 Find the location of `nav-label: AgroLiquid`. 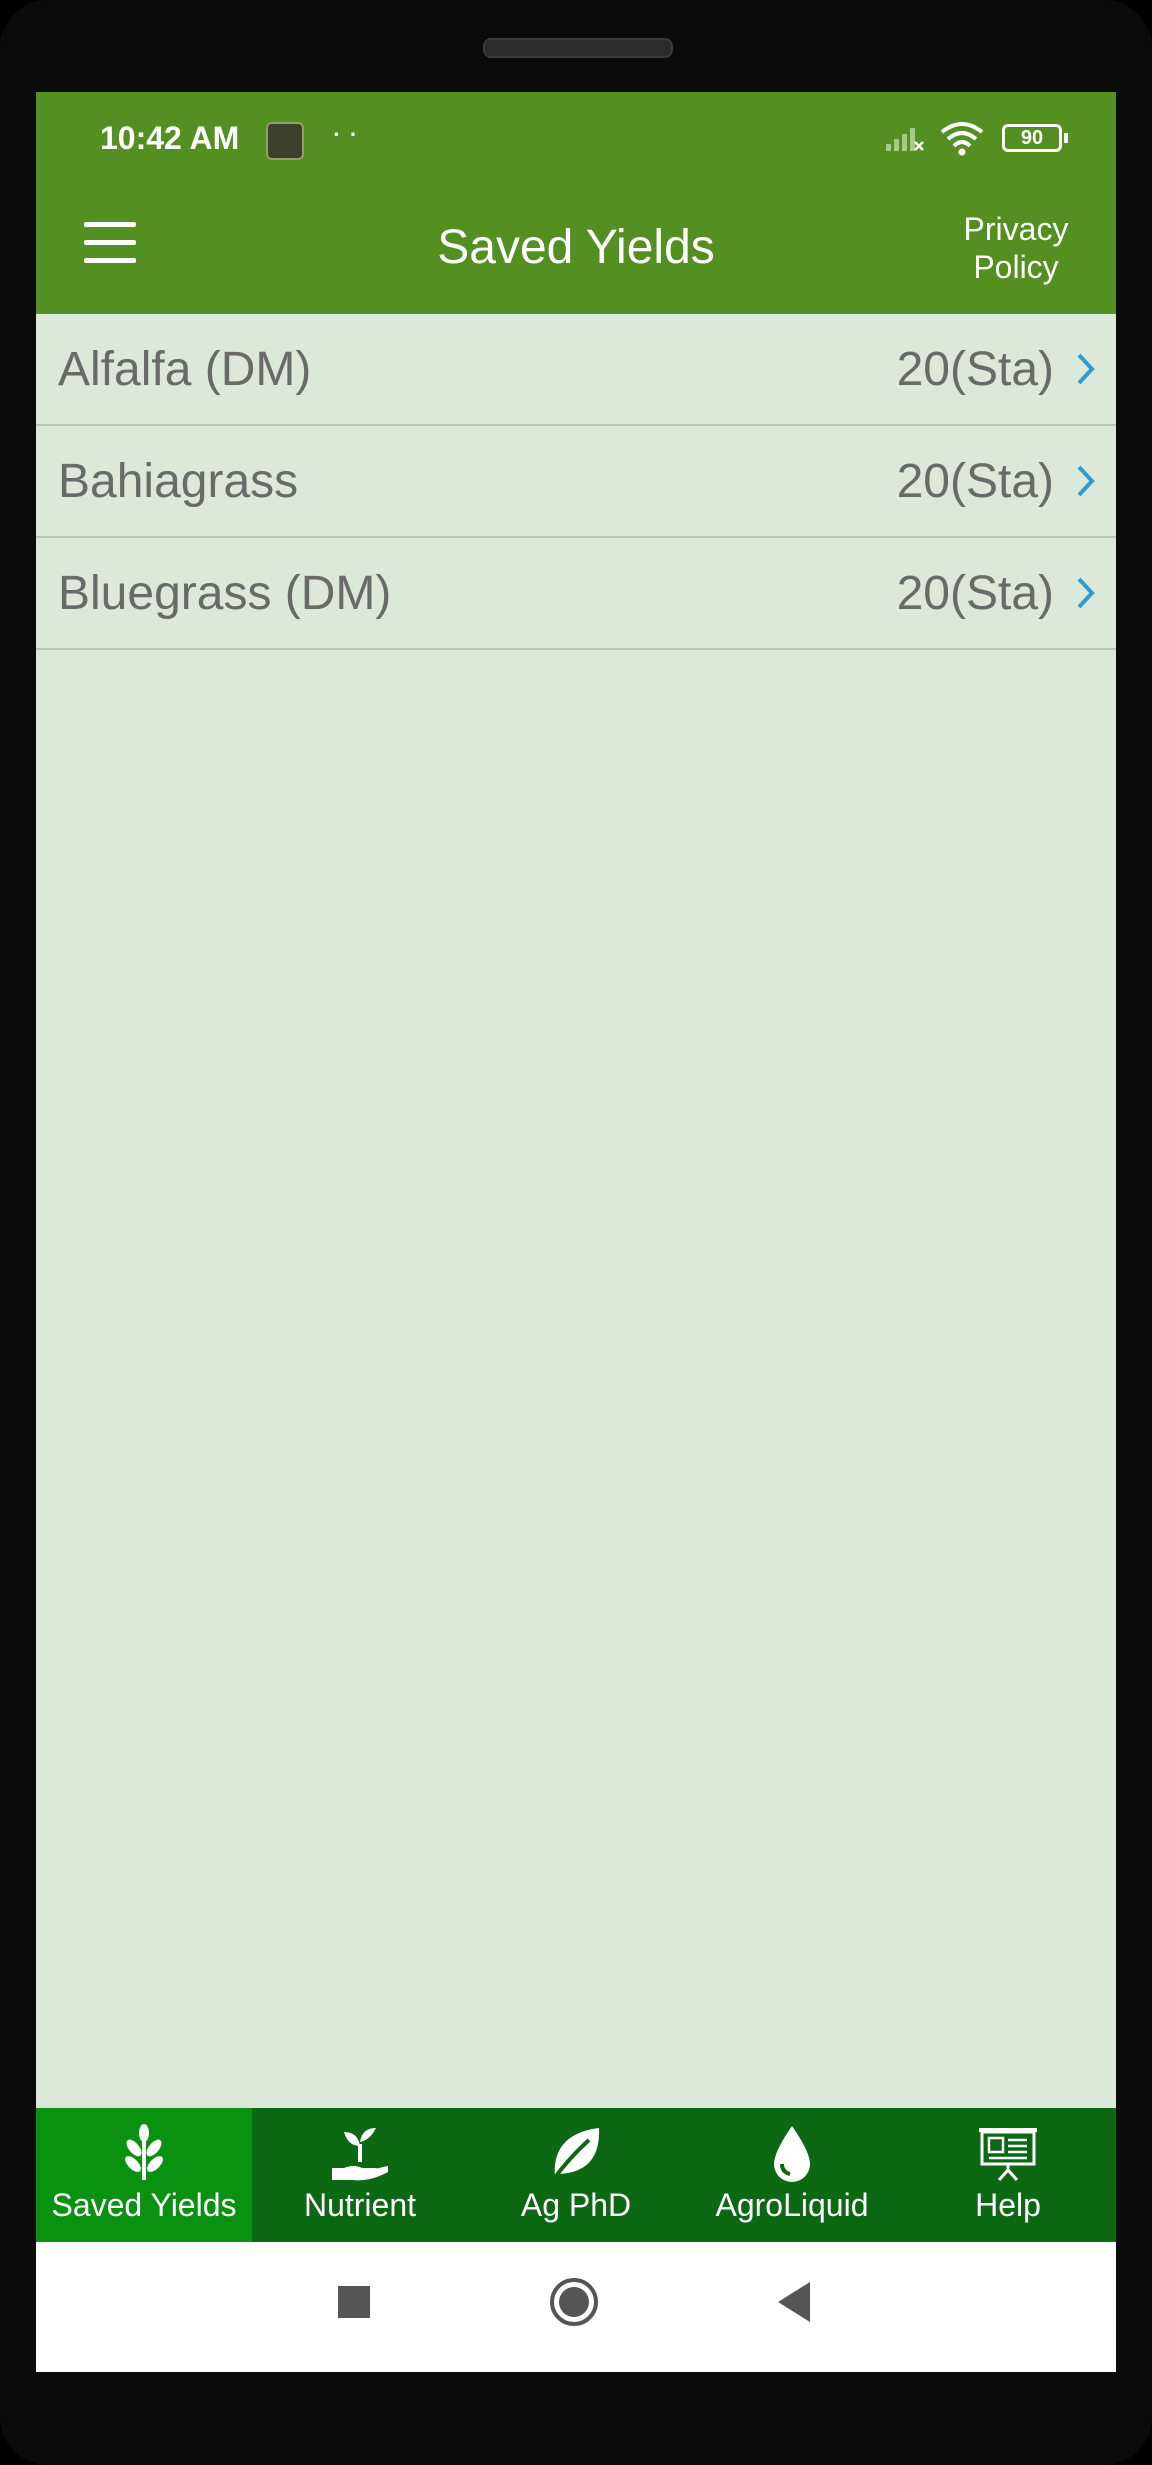

nav-label: AgroLiquid is located at coordinates (792, 2205).